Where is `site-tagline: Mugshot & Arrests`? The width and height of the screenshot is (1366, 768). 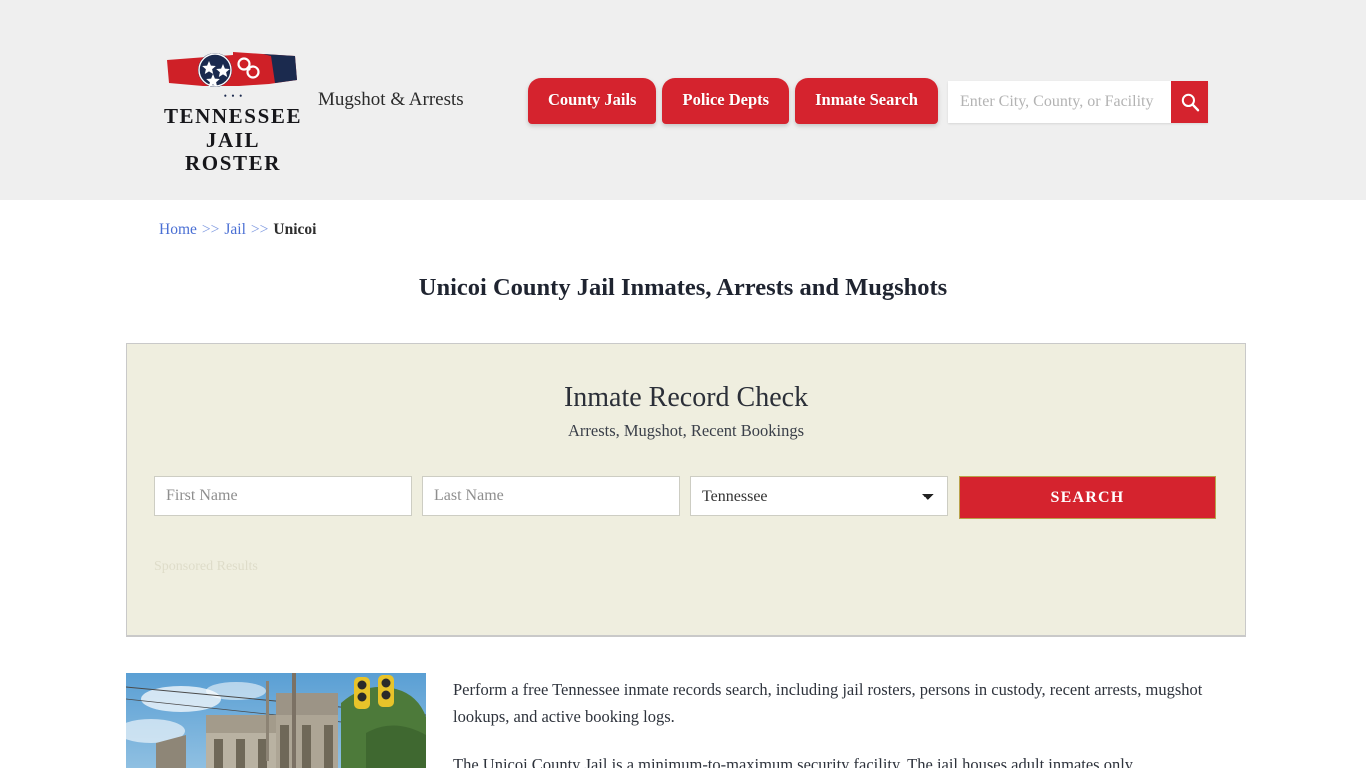 site-tagline: Mugshot & Arrests is located at coordinates (391, 99).